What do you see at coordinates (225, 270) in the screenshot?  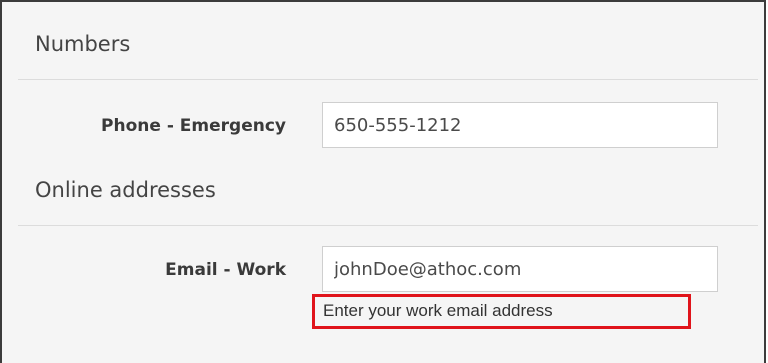 I see `email-work-label: Email - Work` at bounding box center [225, 270].